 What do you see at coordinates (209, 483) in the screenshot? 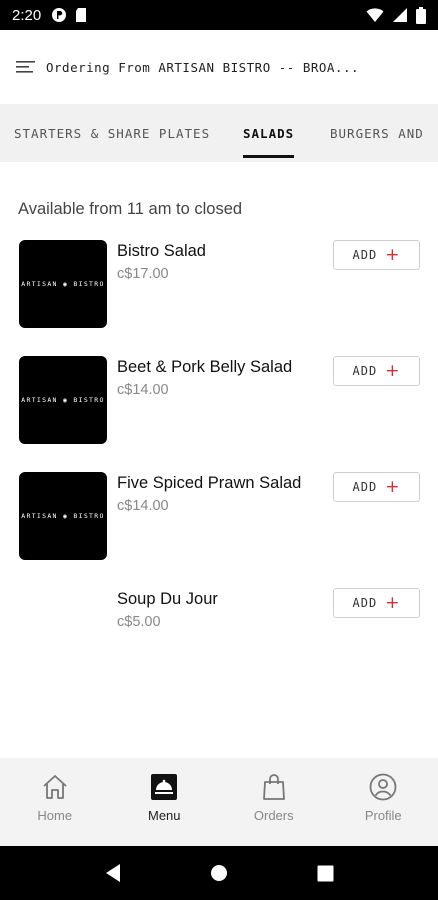
I see `item-name: Five Spiced Prawn Salad` at bounding box center [209, 483].